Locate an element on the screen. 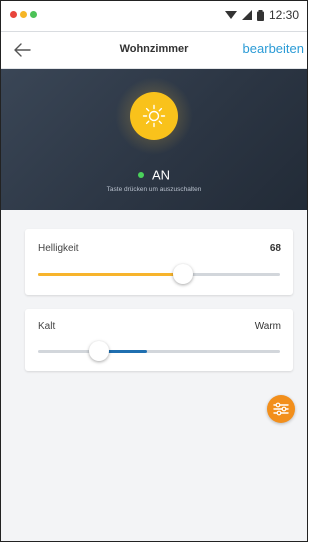 The width and height of the screenshot is (320, 542). brightness-slider-fill is located at coordinates (111, 274).